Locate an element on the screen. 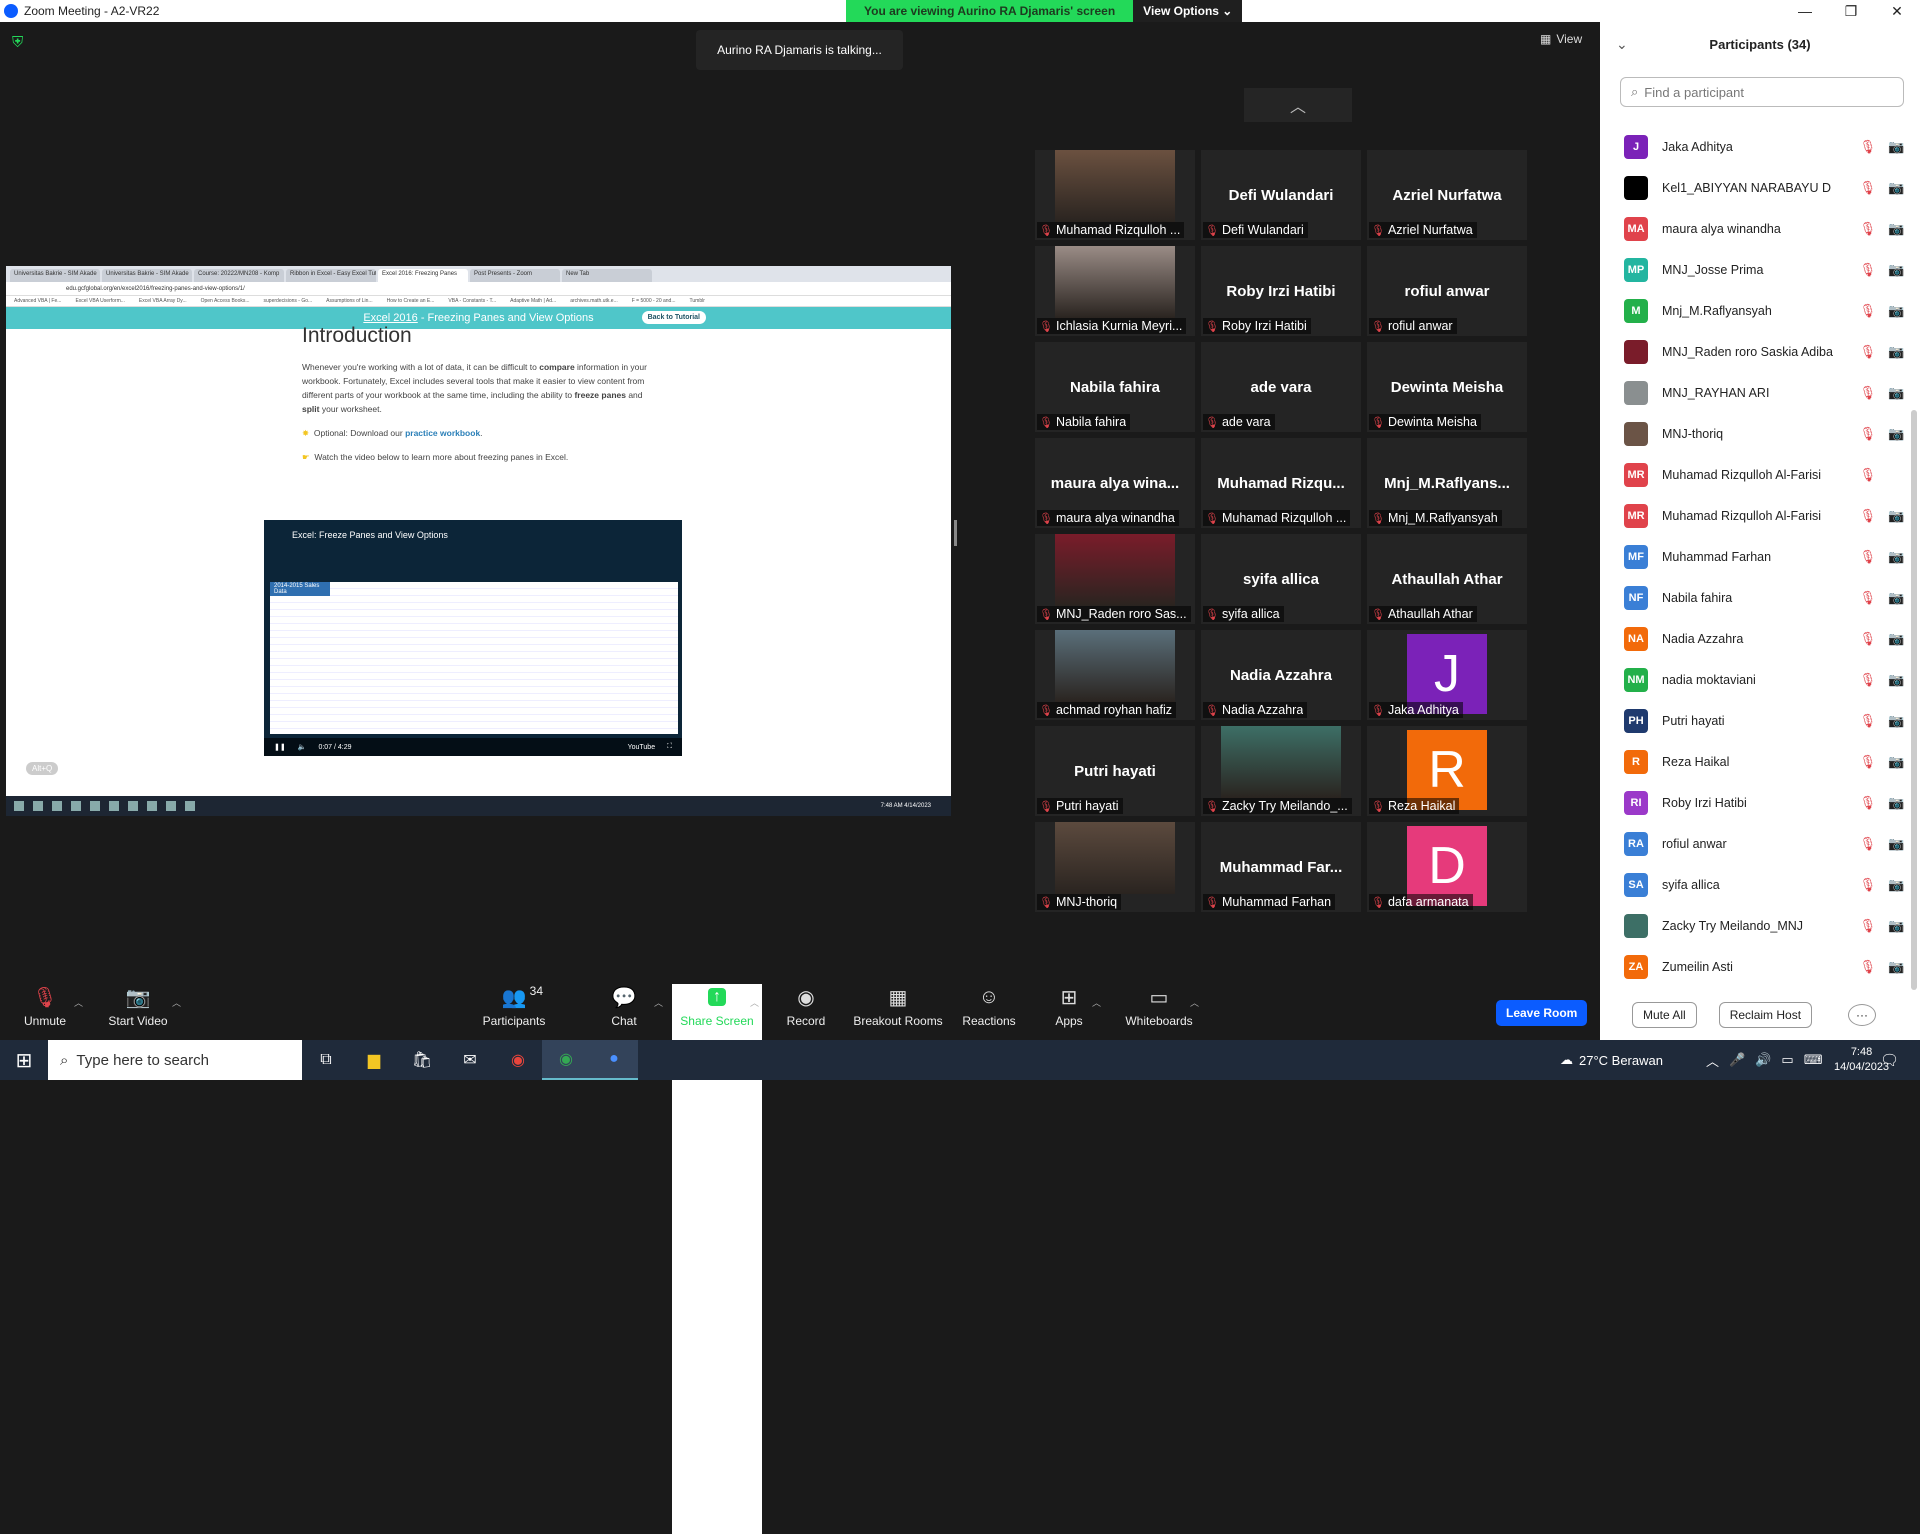  view-options-button: View Options ⌄ is located at coordinates (1188, 11).